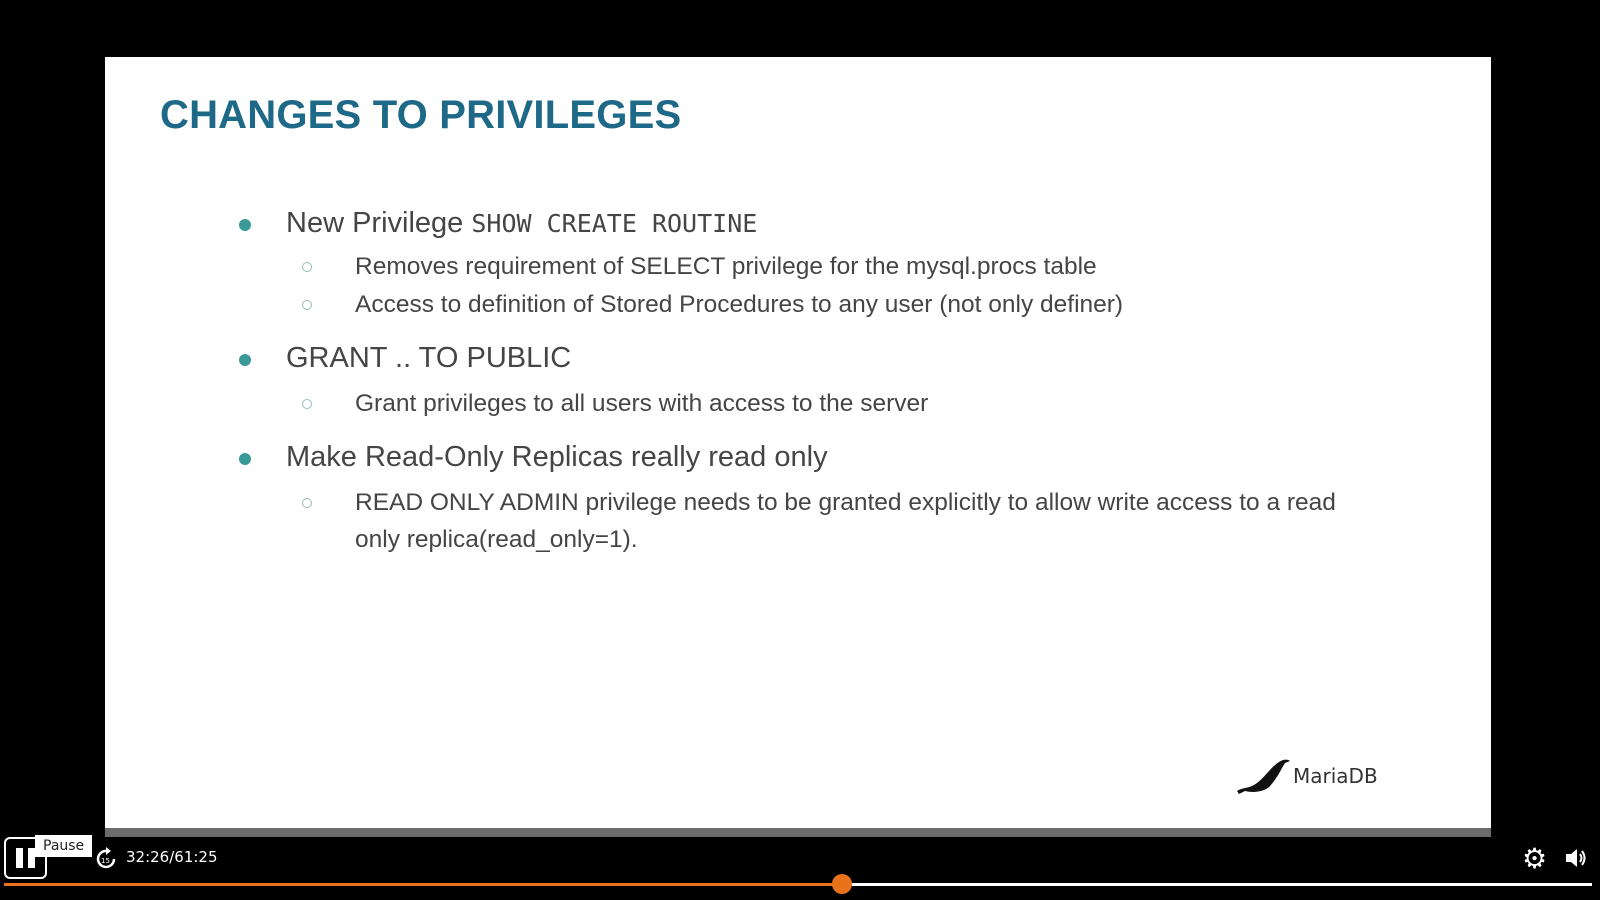  What do you see at coordinates (1263, 776) in the screenshot?
I see `sea-lion-icon` at bounding box center [1263, 776].